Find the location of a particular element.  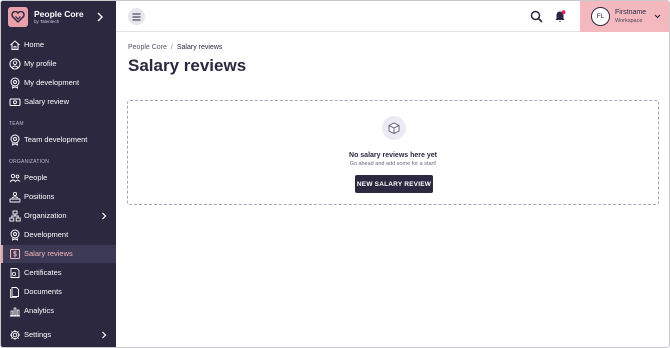

sidebar-item-settings: Settings is located at coordinates (58, 335).